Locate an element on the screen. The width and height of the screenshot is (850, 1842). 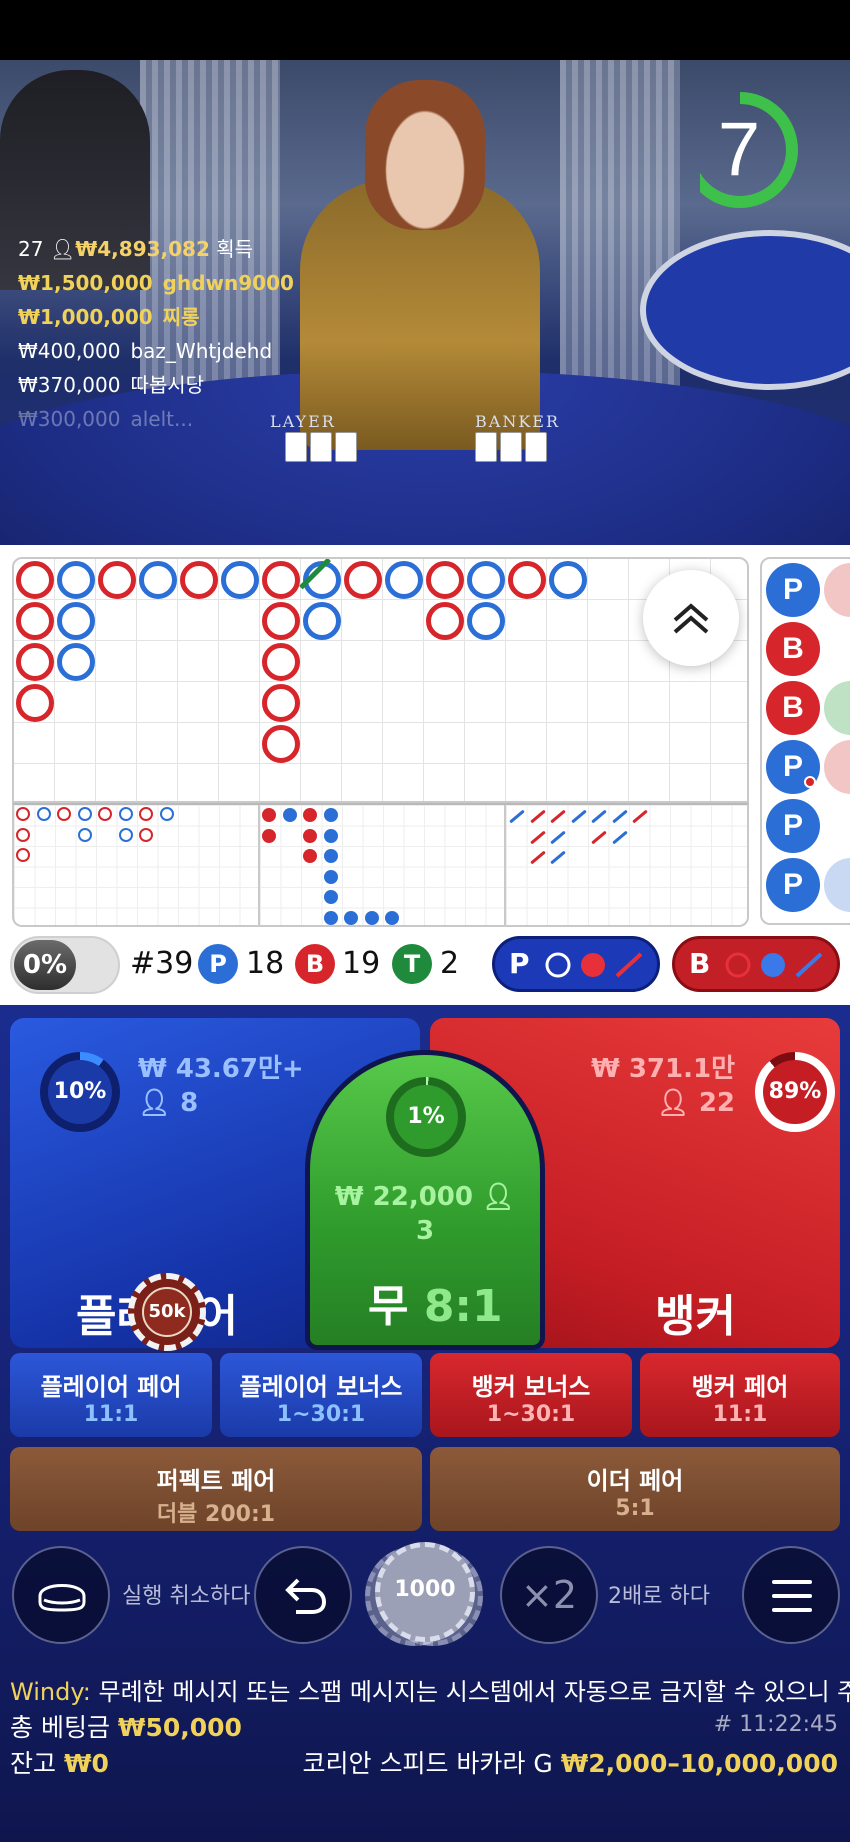
player-user-count: 8 is located at coordinates (189, 1103).